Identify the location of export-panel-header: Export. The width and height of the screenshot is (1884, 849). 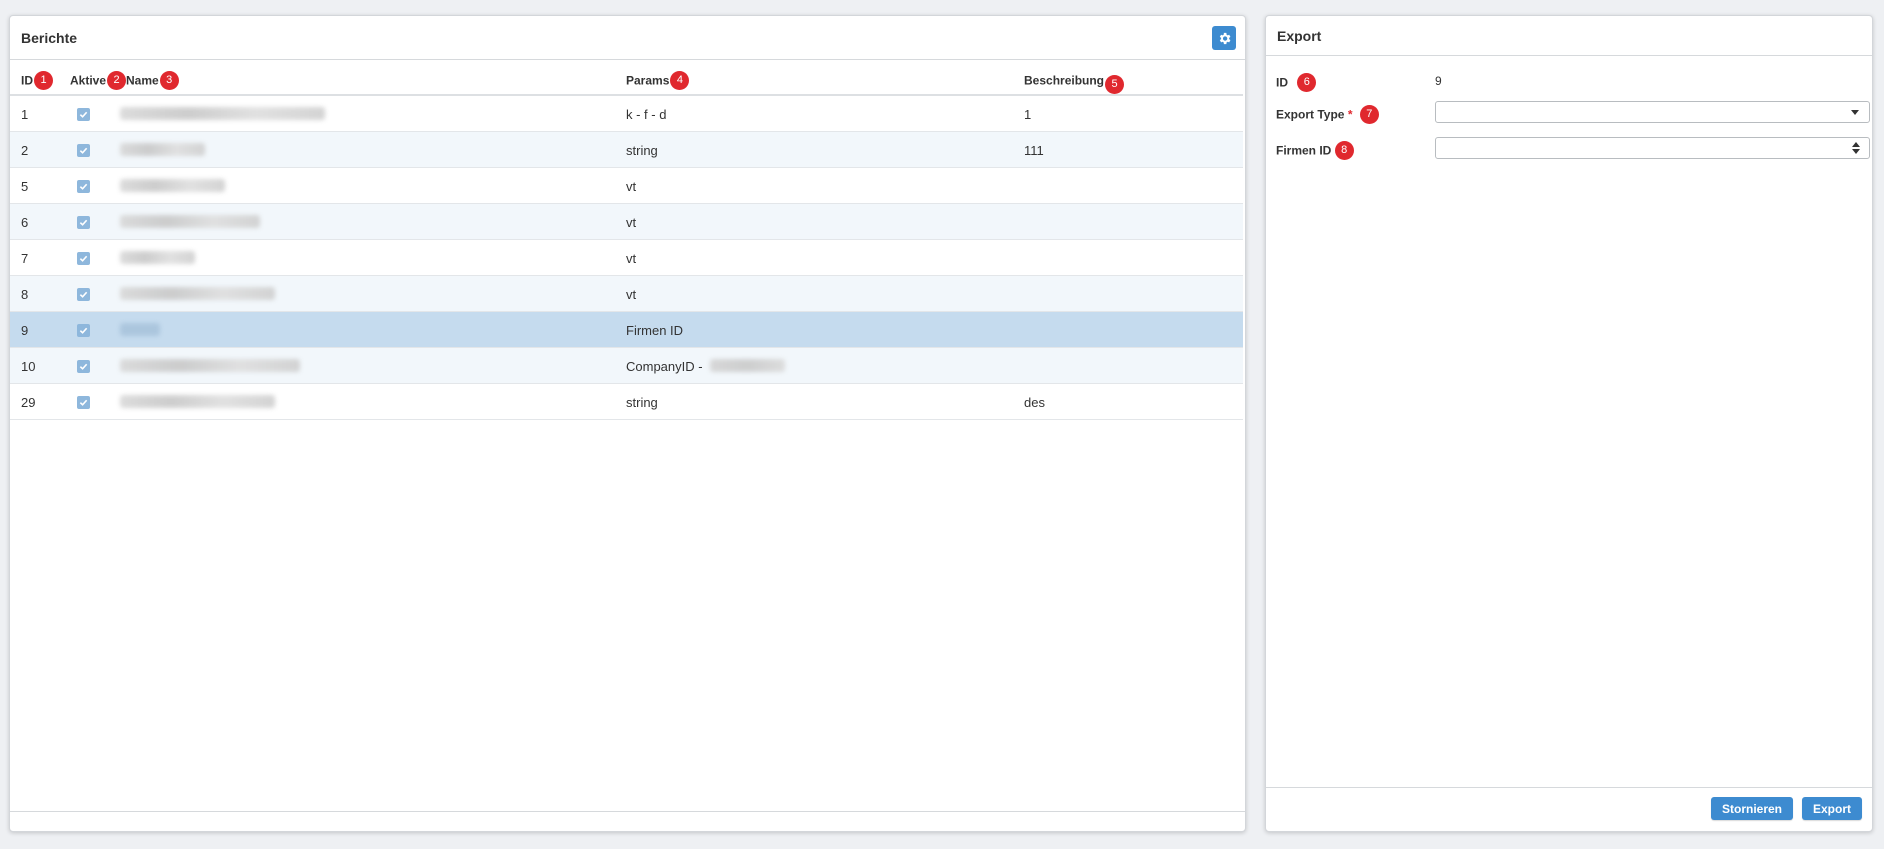
(1569, 36).